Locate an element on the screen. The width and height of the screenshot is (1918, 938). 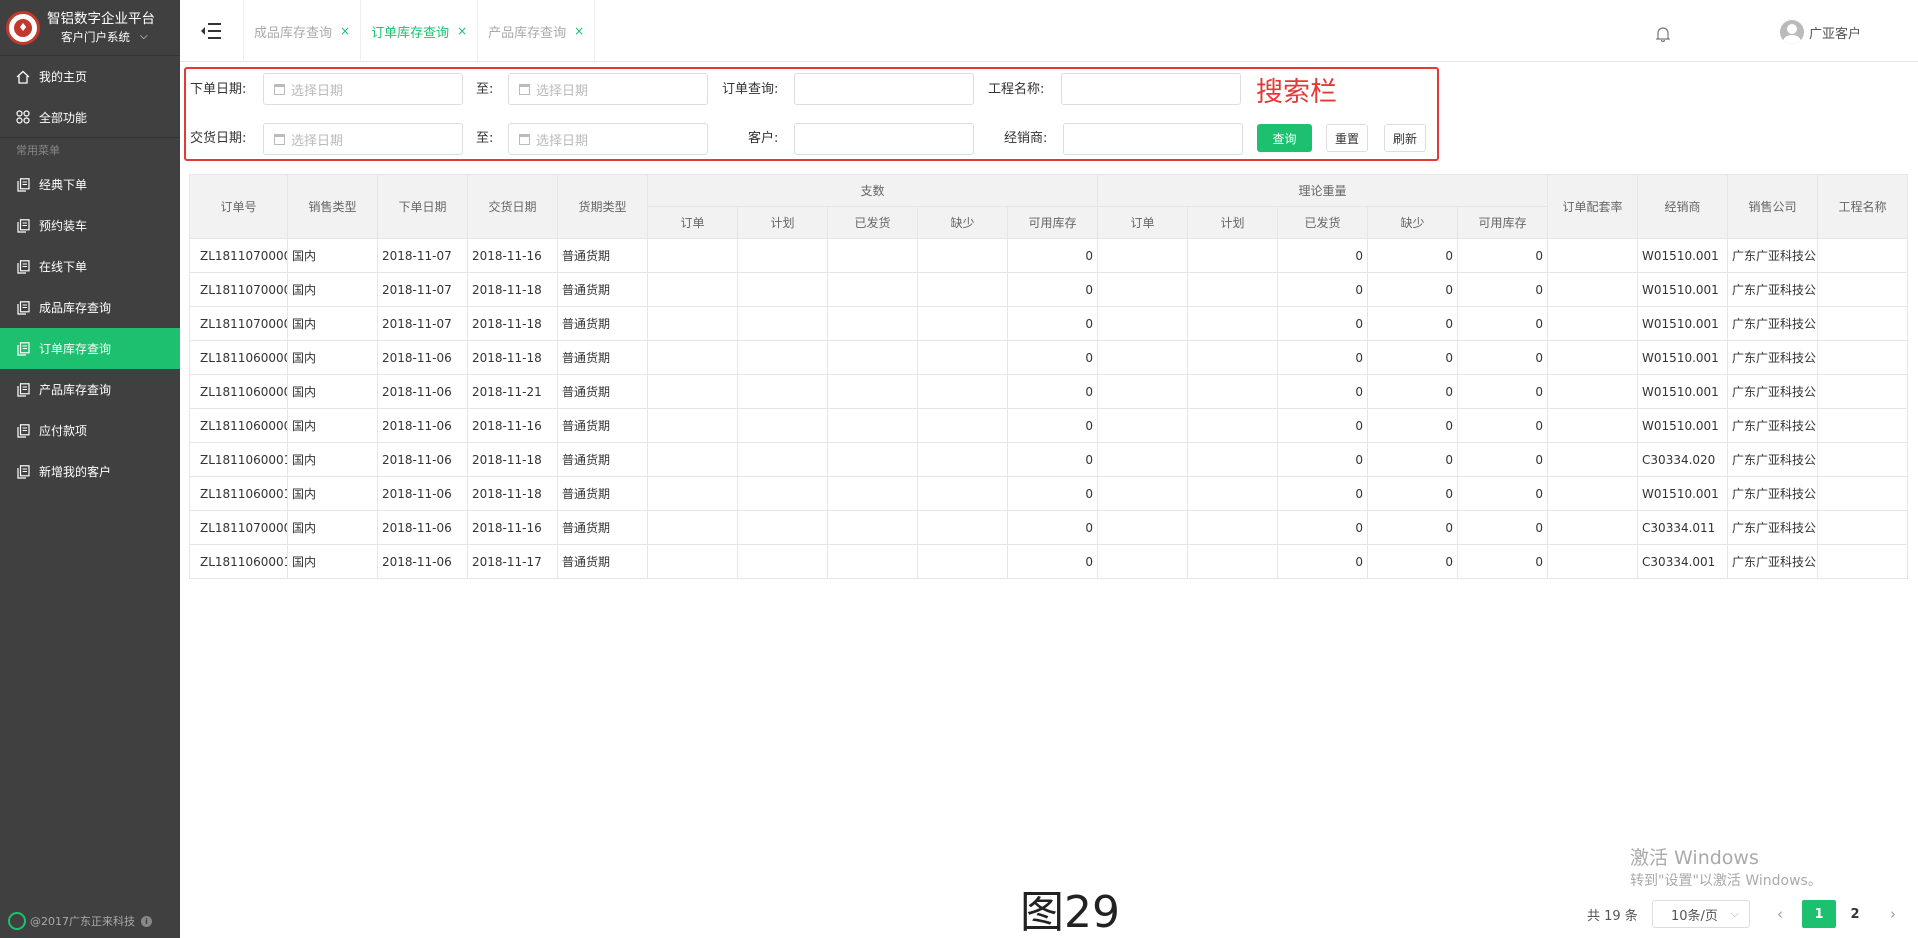
sidebar-item-label: 应付款项 is located at coordinates (63, 431).